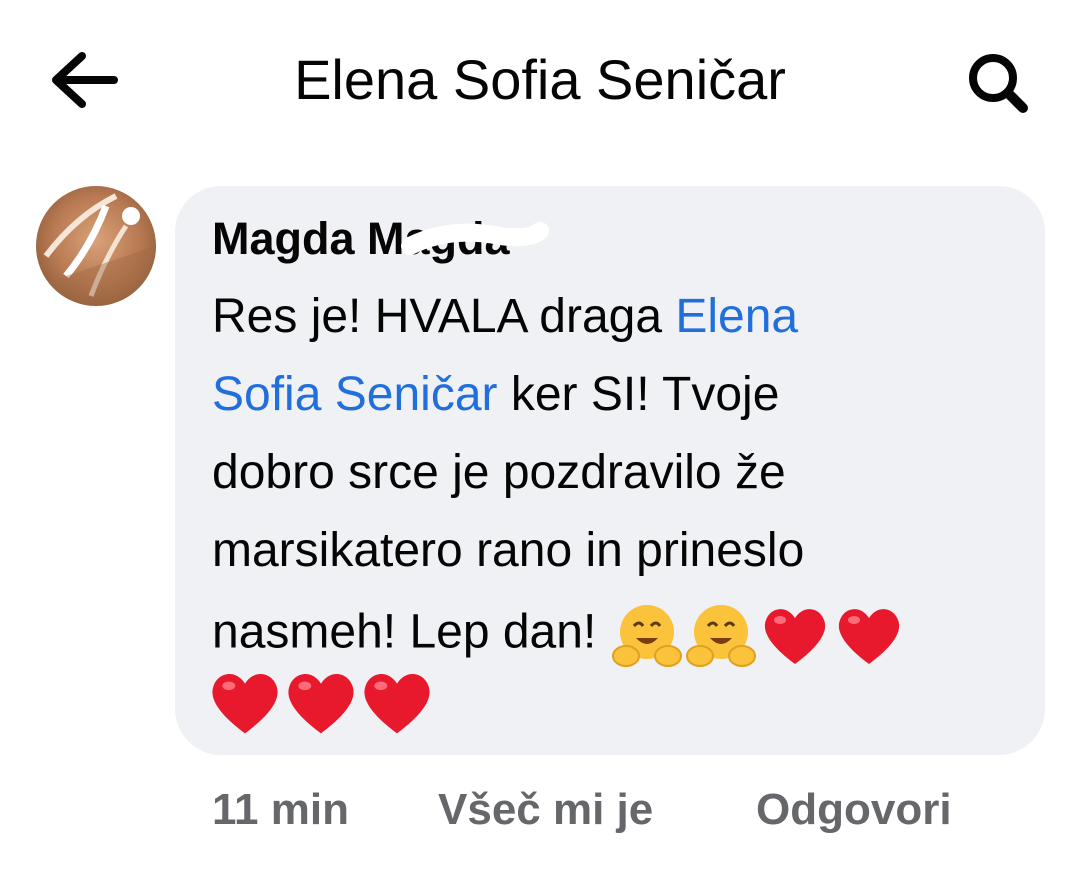  What do you see at coordinates (444, 316) in the screenshot?
I see `comment-text-part: Res je! HVALA draga` at bounding box center [444, 316].